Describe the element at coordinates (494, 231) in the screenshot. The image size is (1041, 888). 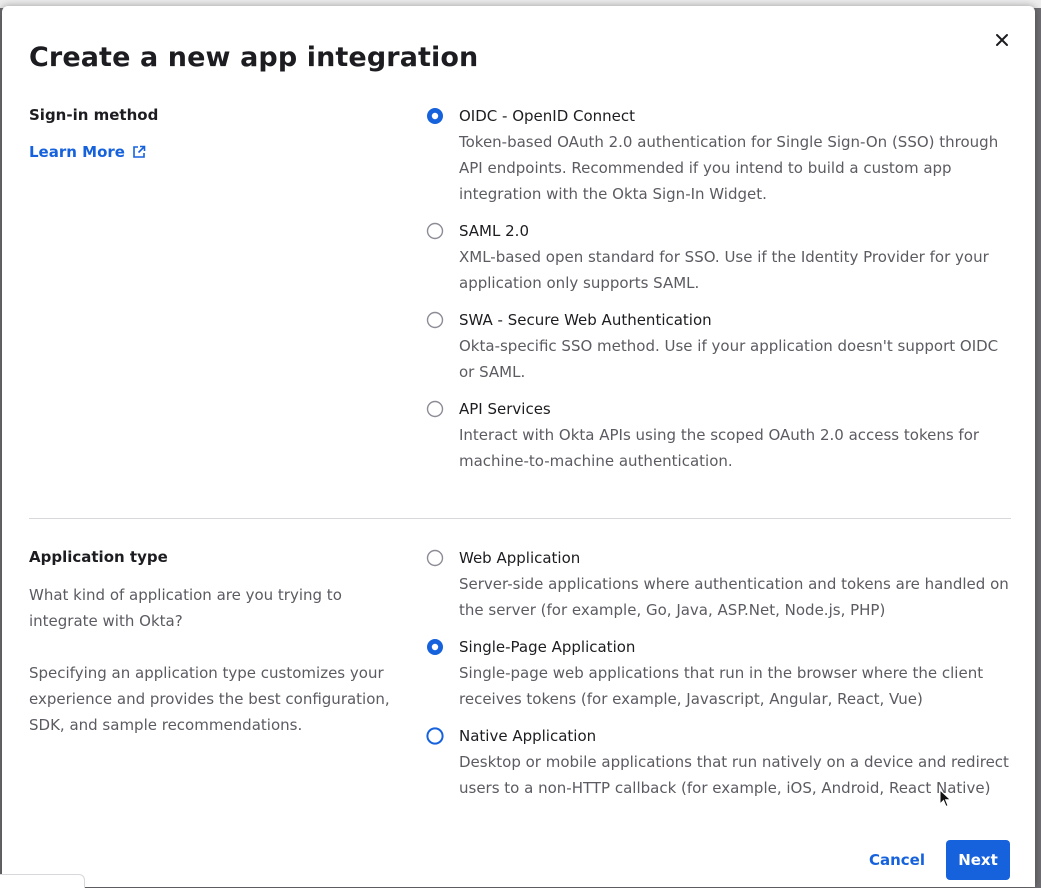
I see `radio-label-saml: SAML 2.0` at that location.